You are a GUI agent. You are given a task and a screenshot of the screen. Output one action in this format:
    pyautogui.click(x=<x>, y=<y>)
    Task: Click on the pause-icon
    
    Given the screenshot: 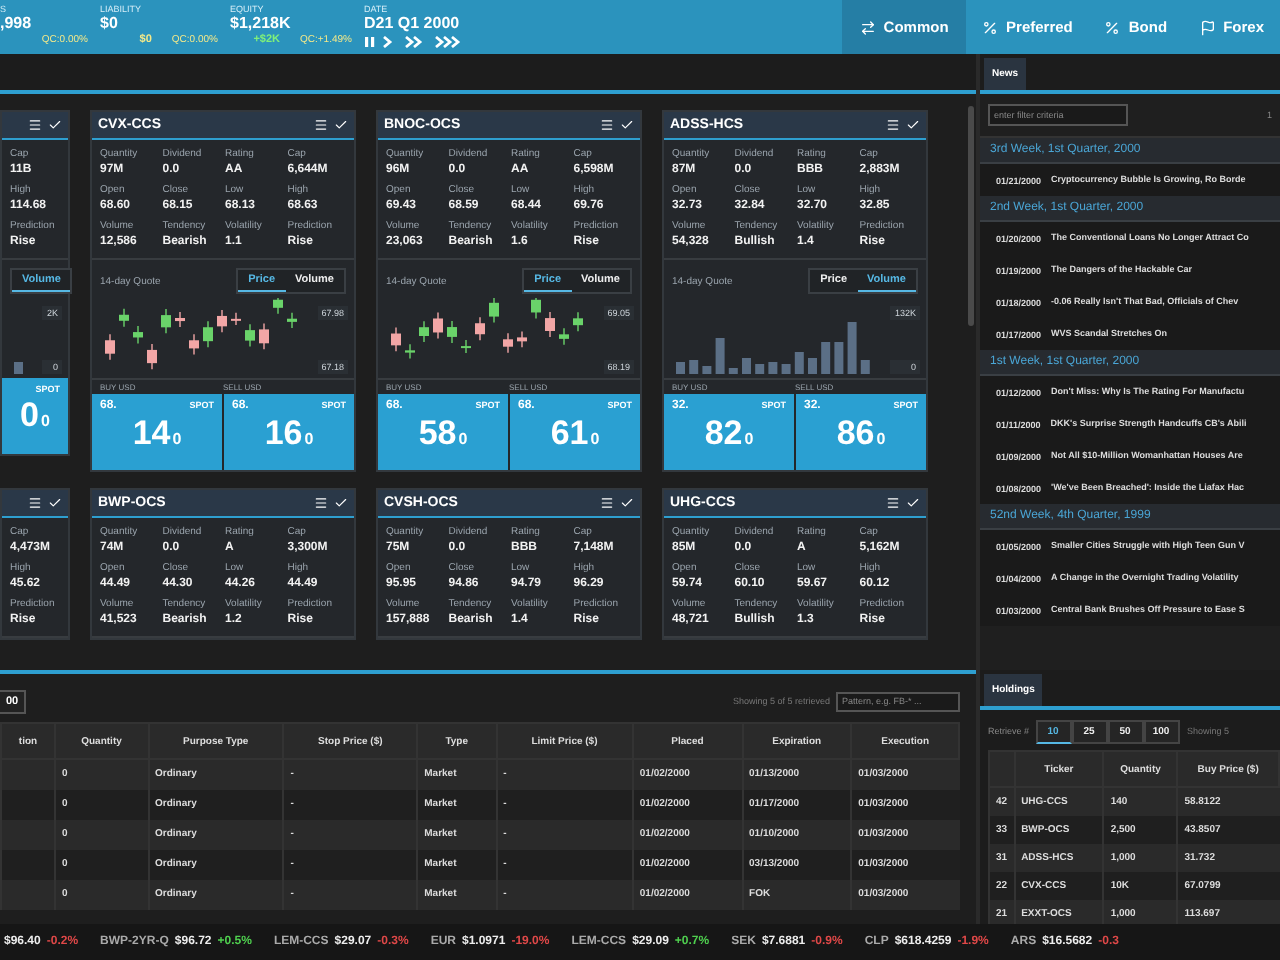 What is the action you would take?
    pyautogui.click(x=370, y=41)
    